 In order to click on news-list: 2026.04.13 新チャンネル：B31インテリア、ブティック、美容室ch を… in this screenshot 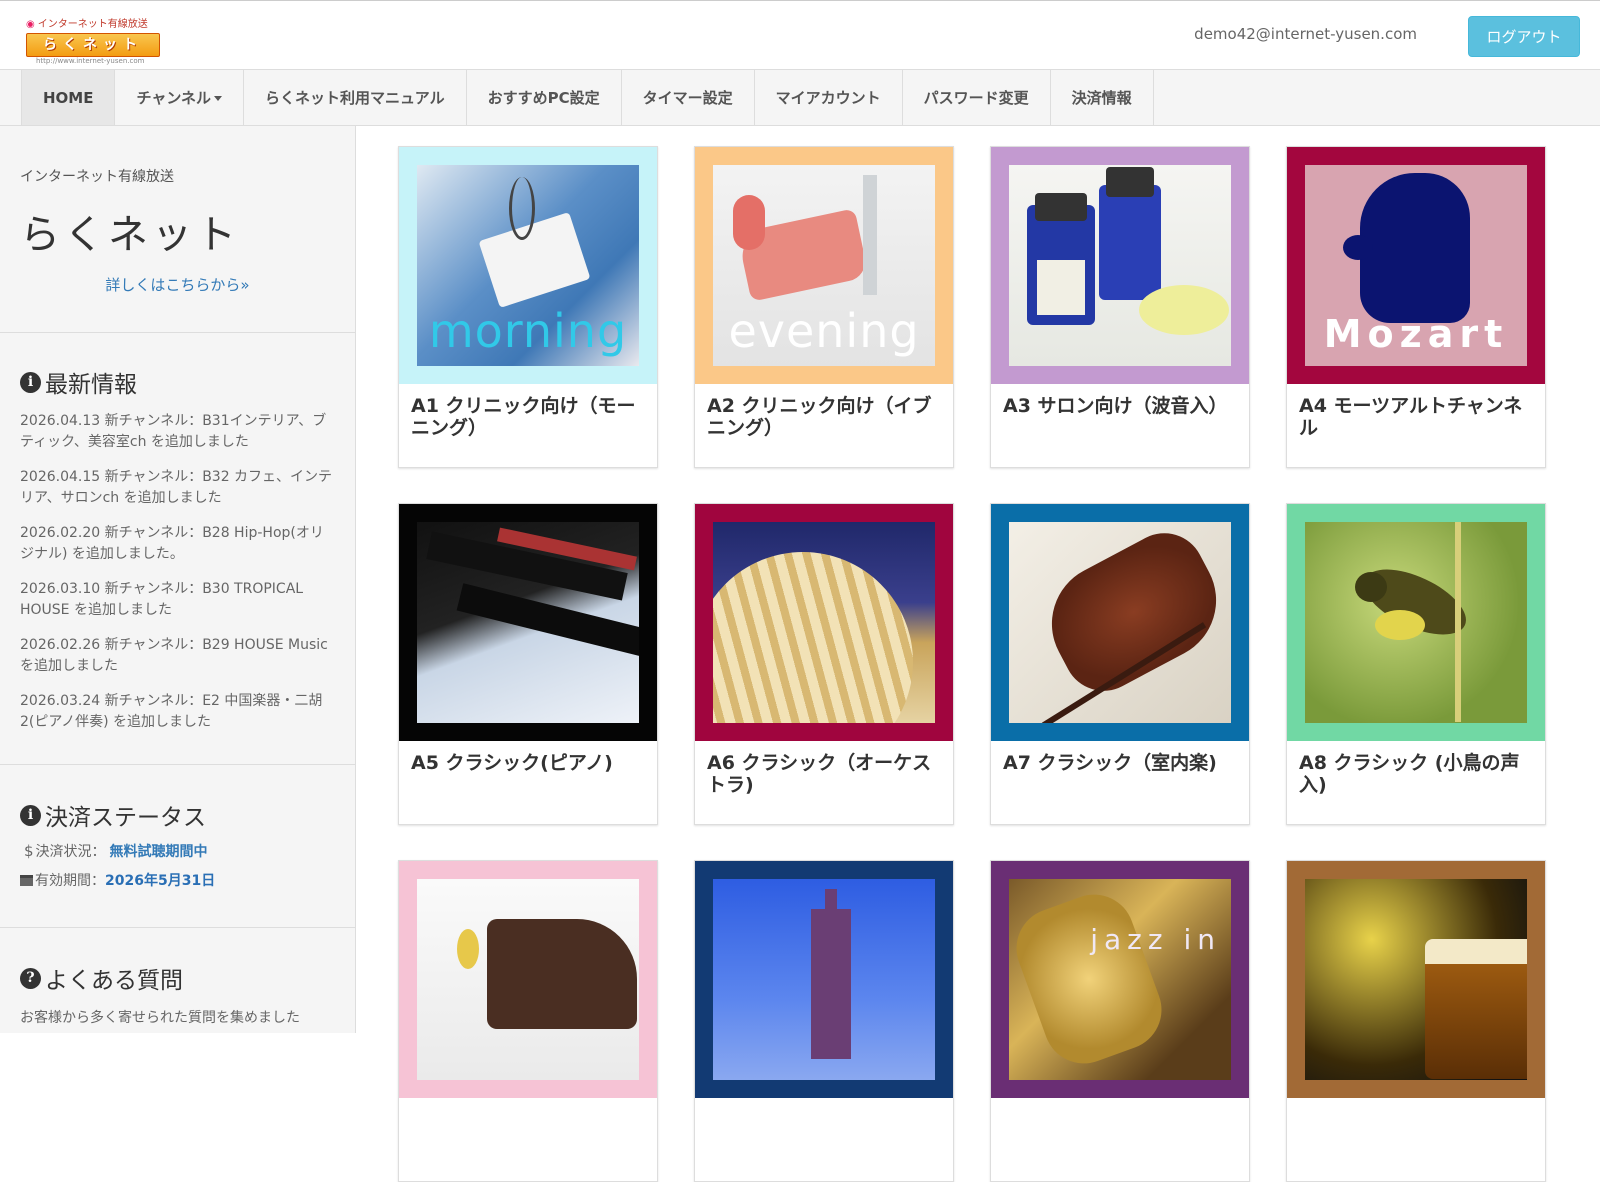, I will do `click(177, 572)`.